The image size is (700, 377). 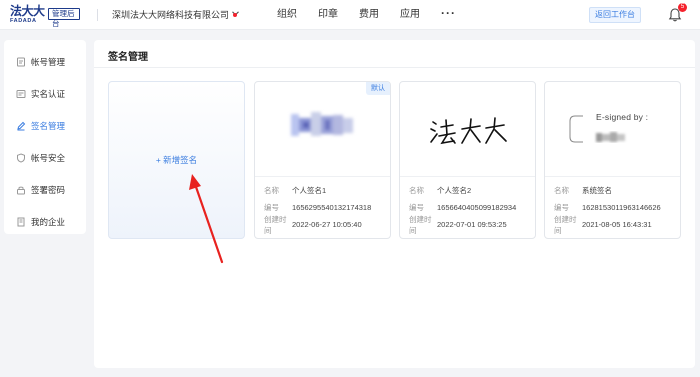 I want to click on info-row-created: 创建时间 2021-08-05 16:43:31, so click(x=612, y=224).